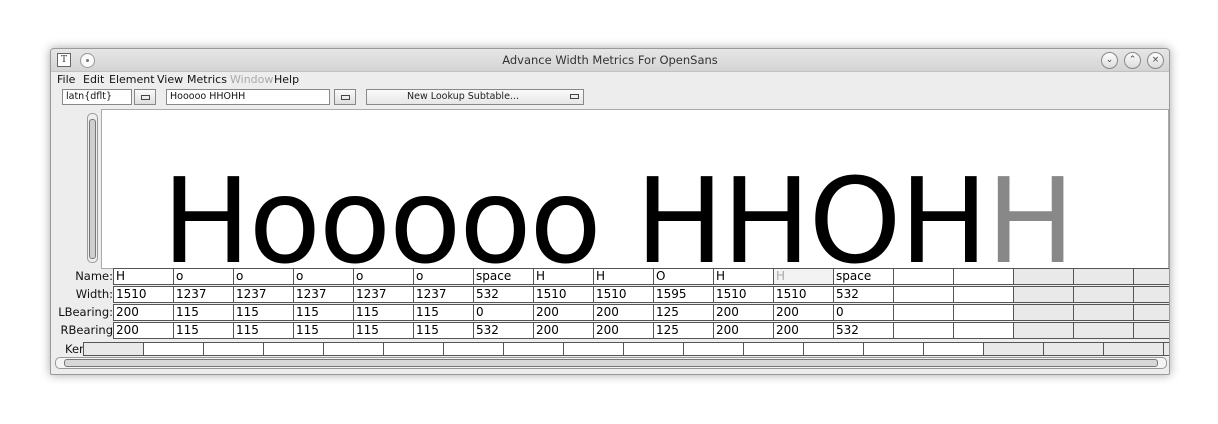 This screenshot has width=1218, height=424. I want to click on maximize-button: ⌃, so click(1132, 60).